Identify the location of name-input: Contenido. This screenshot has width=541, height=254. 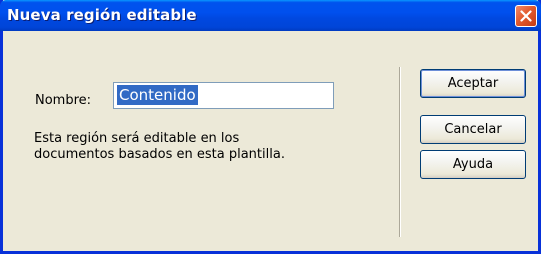
(223, 95).